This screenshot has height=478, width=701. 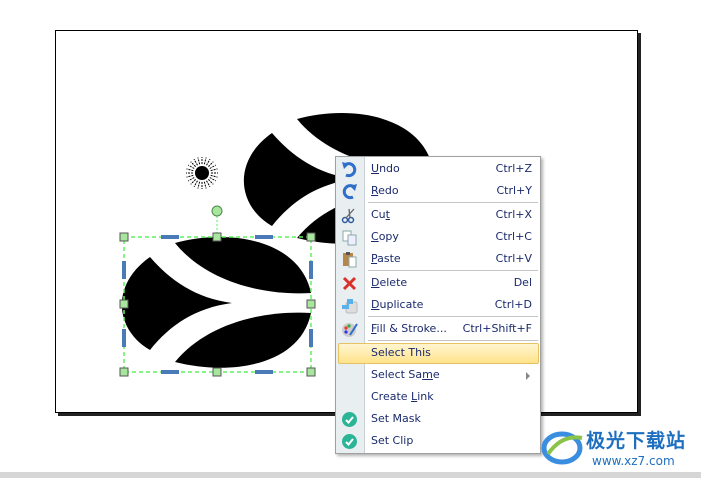 What do you see at coordinates (513, 168) in the screenshot?
I see `shortcut: Ctrl+Z` at bounding box center [513, 168].